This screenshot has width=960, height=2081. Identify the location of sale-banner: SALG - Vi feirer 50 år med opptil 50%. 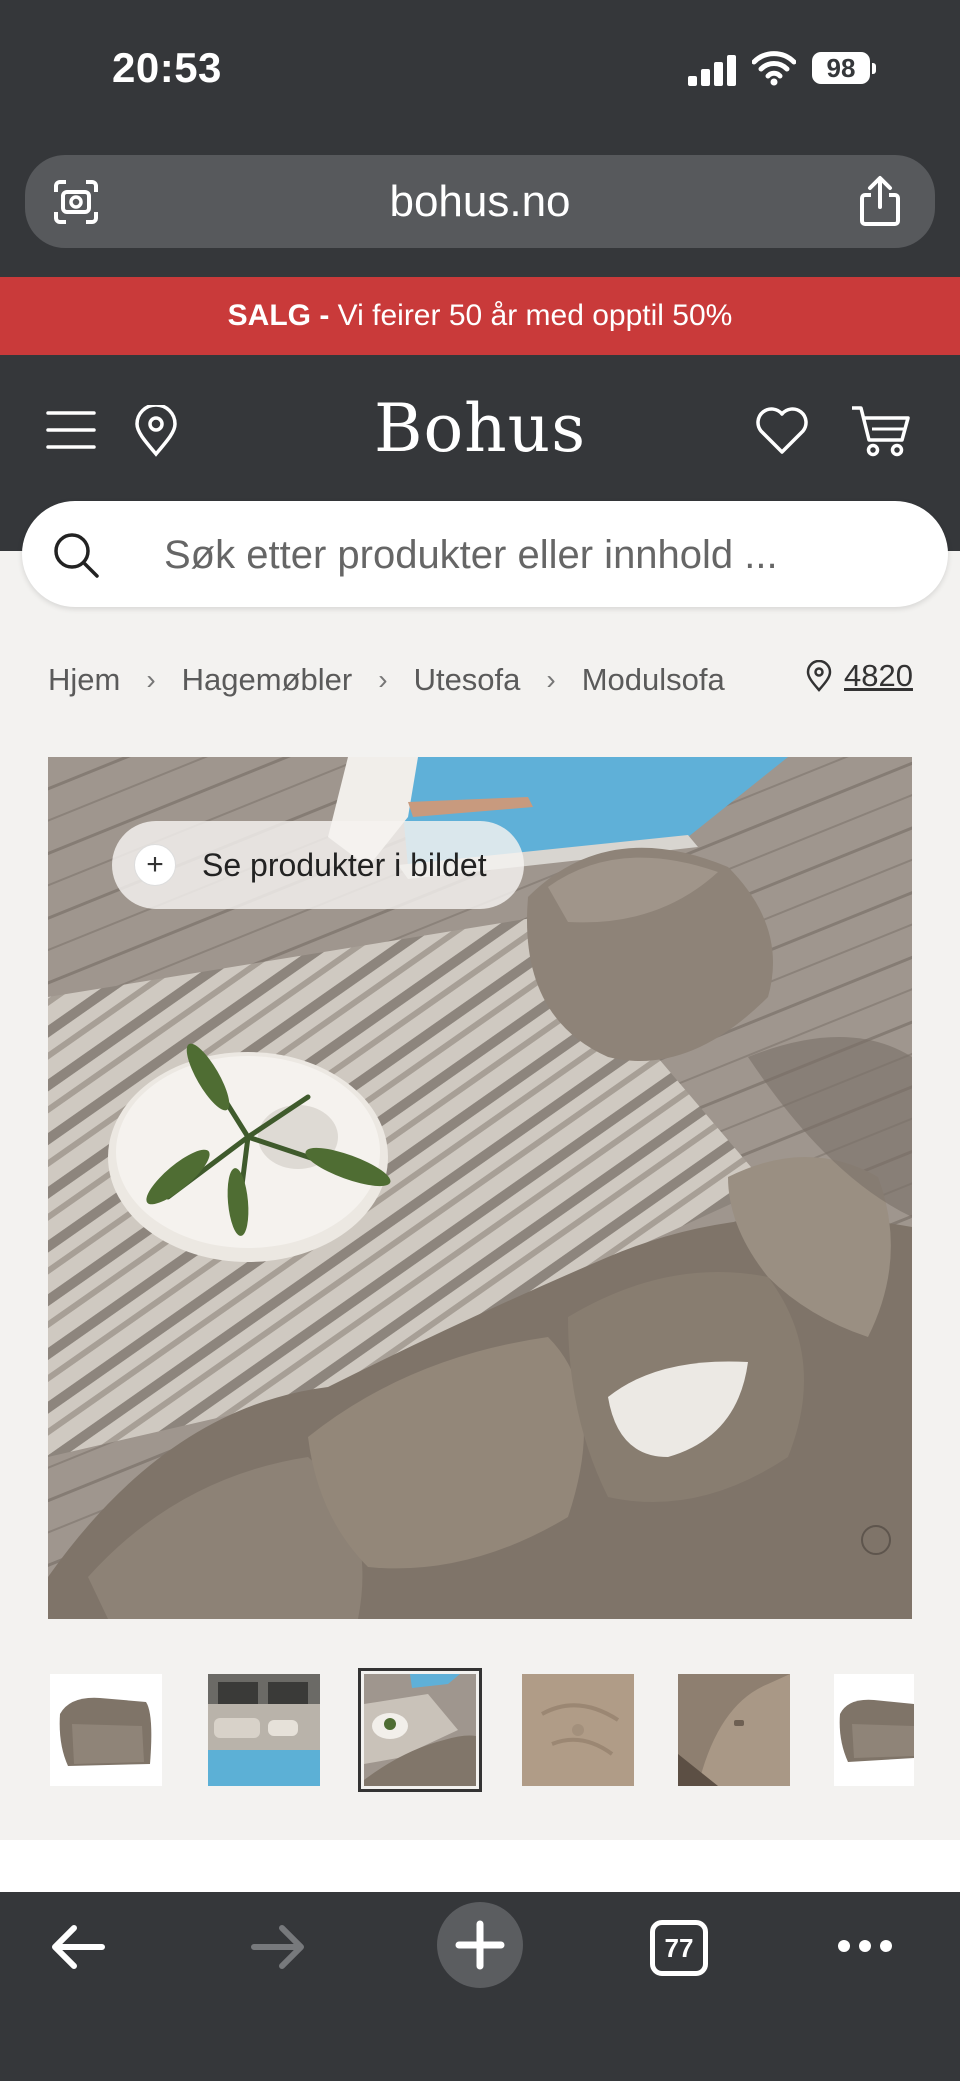
(480, 316).